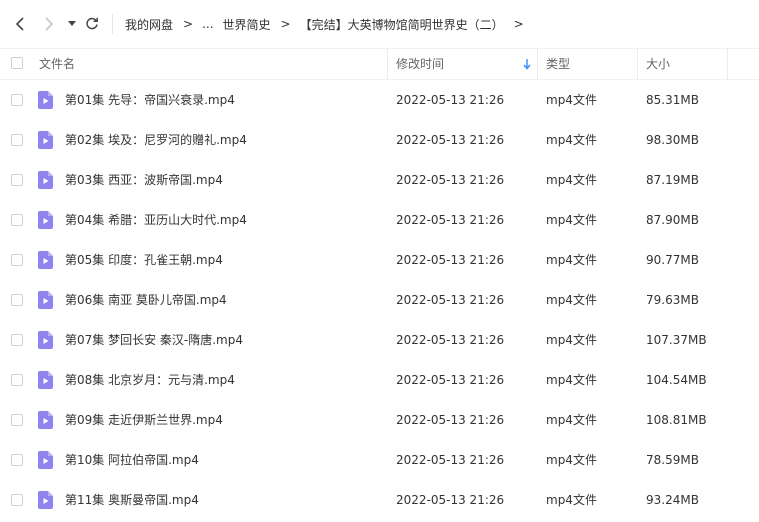 This screenshot has height=522, width=759. Describe the element at coordinates (379, 64) in the screenshot. I see `column-header: 文件名 修改时间 类型 大小` at that location.